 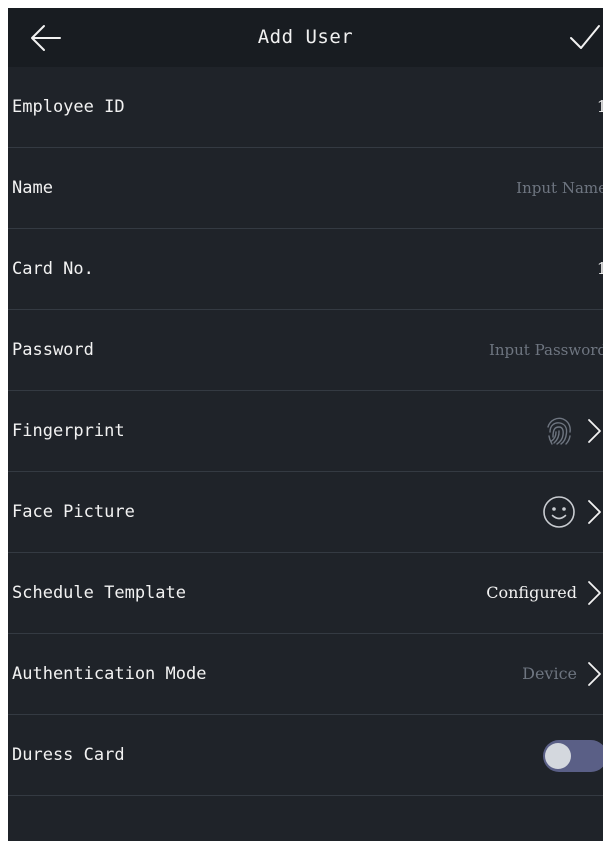 What do you see at coordinates (305, 188) in the screenshot?
I see `name-row: Name Input Name` at bounding box center [305, 188].